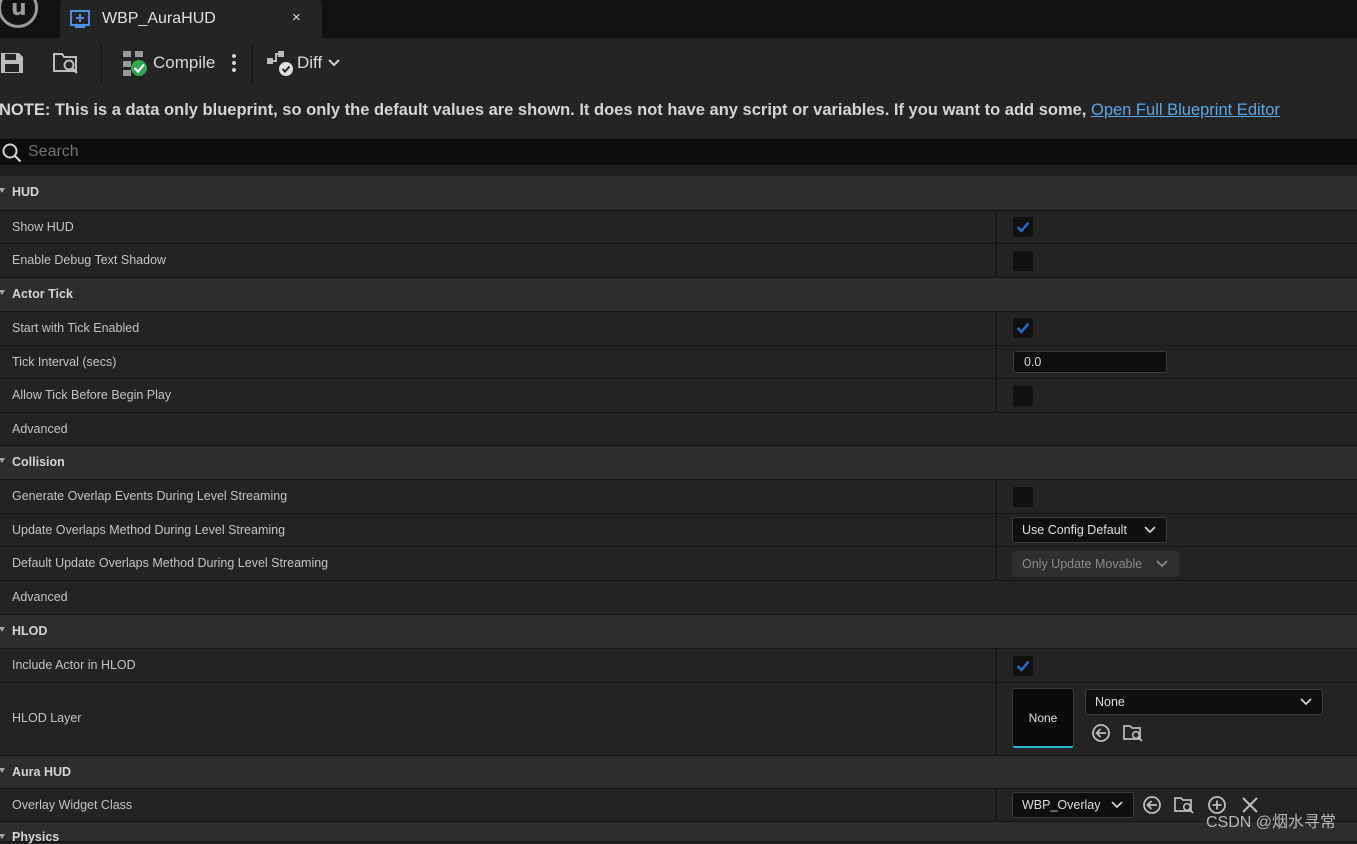 The width and height of the screenshot is (1357, 844). I want to click on category-collision: Collision, so click(678, 463).